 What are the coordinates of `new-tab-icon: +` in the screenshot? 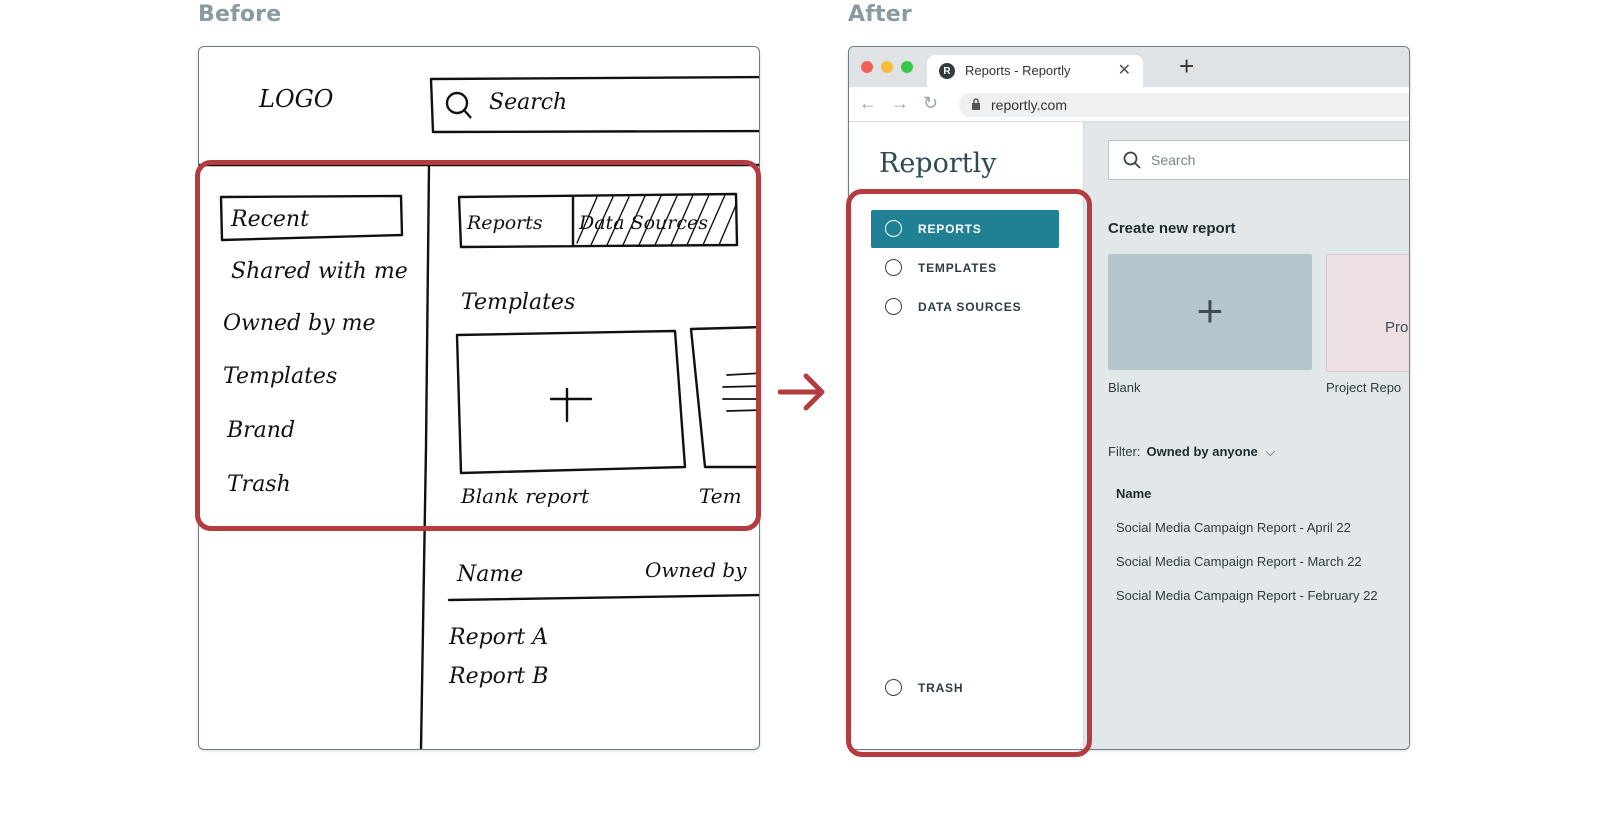 It's located at (1186, 66).